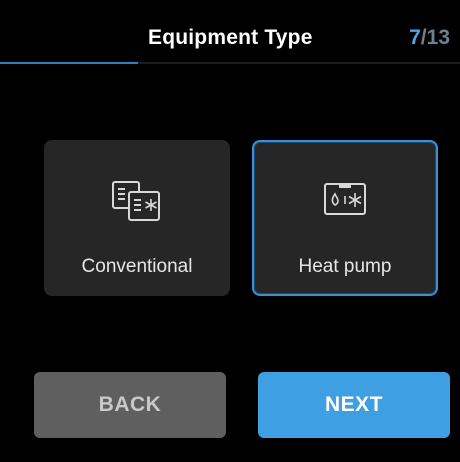 Image resolution: width=460 pixels, height=462 pixels. I want to click on page-title: Equipment Type, so click(230, 37).